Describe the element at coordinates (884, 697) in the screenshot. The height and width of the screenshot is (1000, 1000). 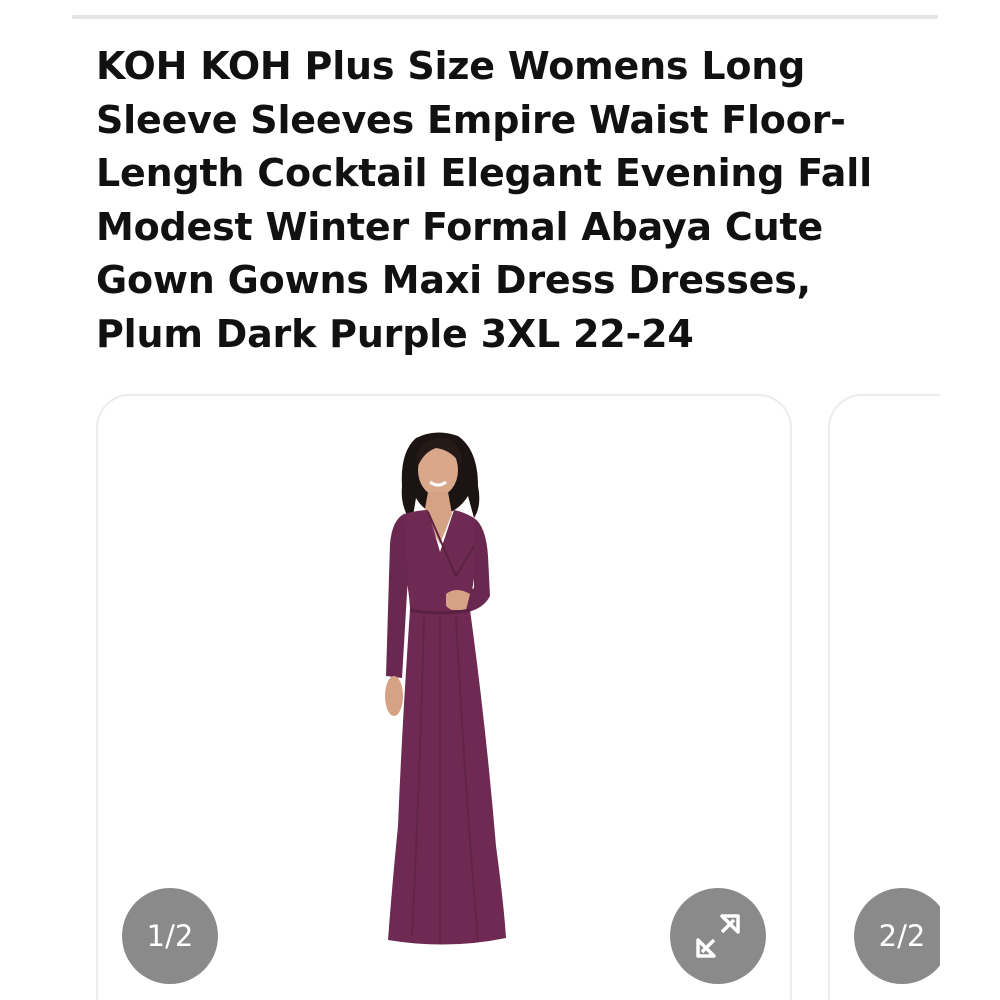
I see `carousel-slide-2: 2/2` at that location.